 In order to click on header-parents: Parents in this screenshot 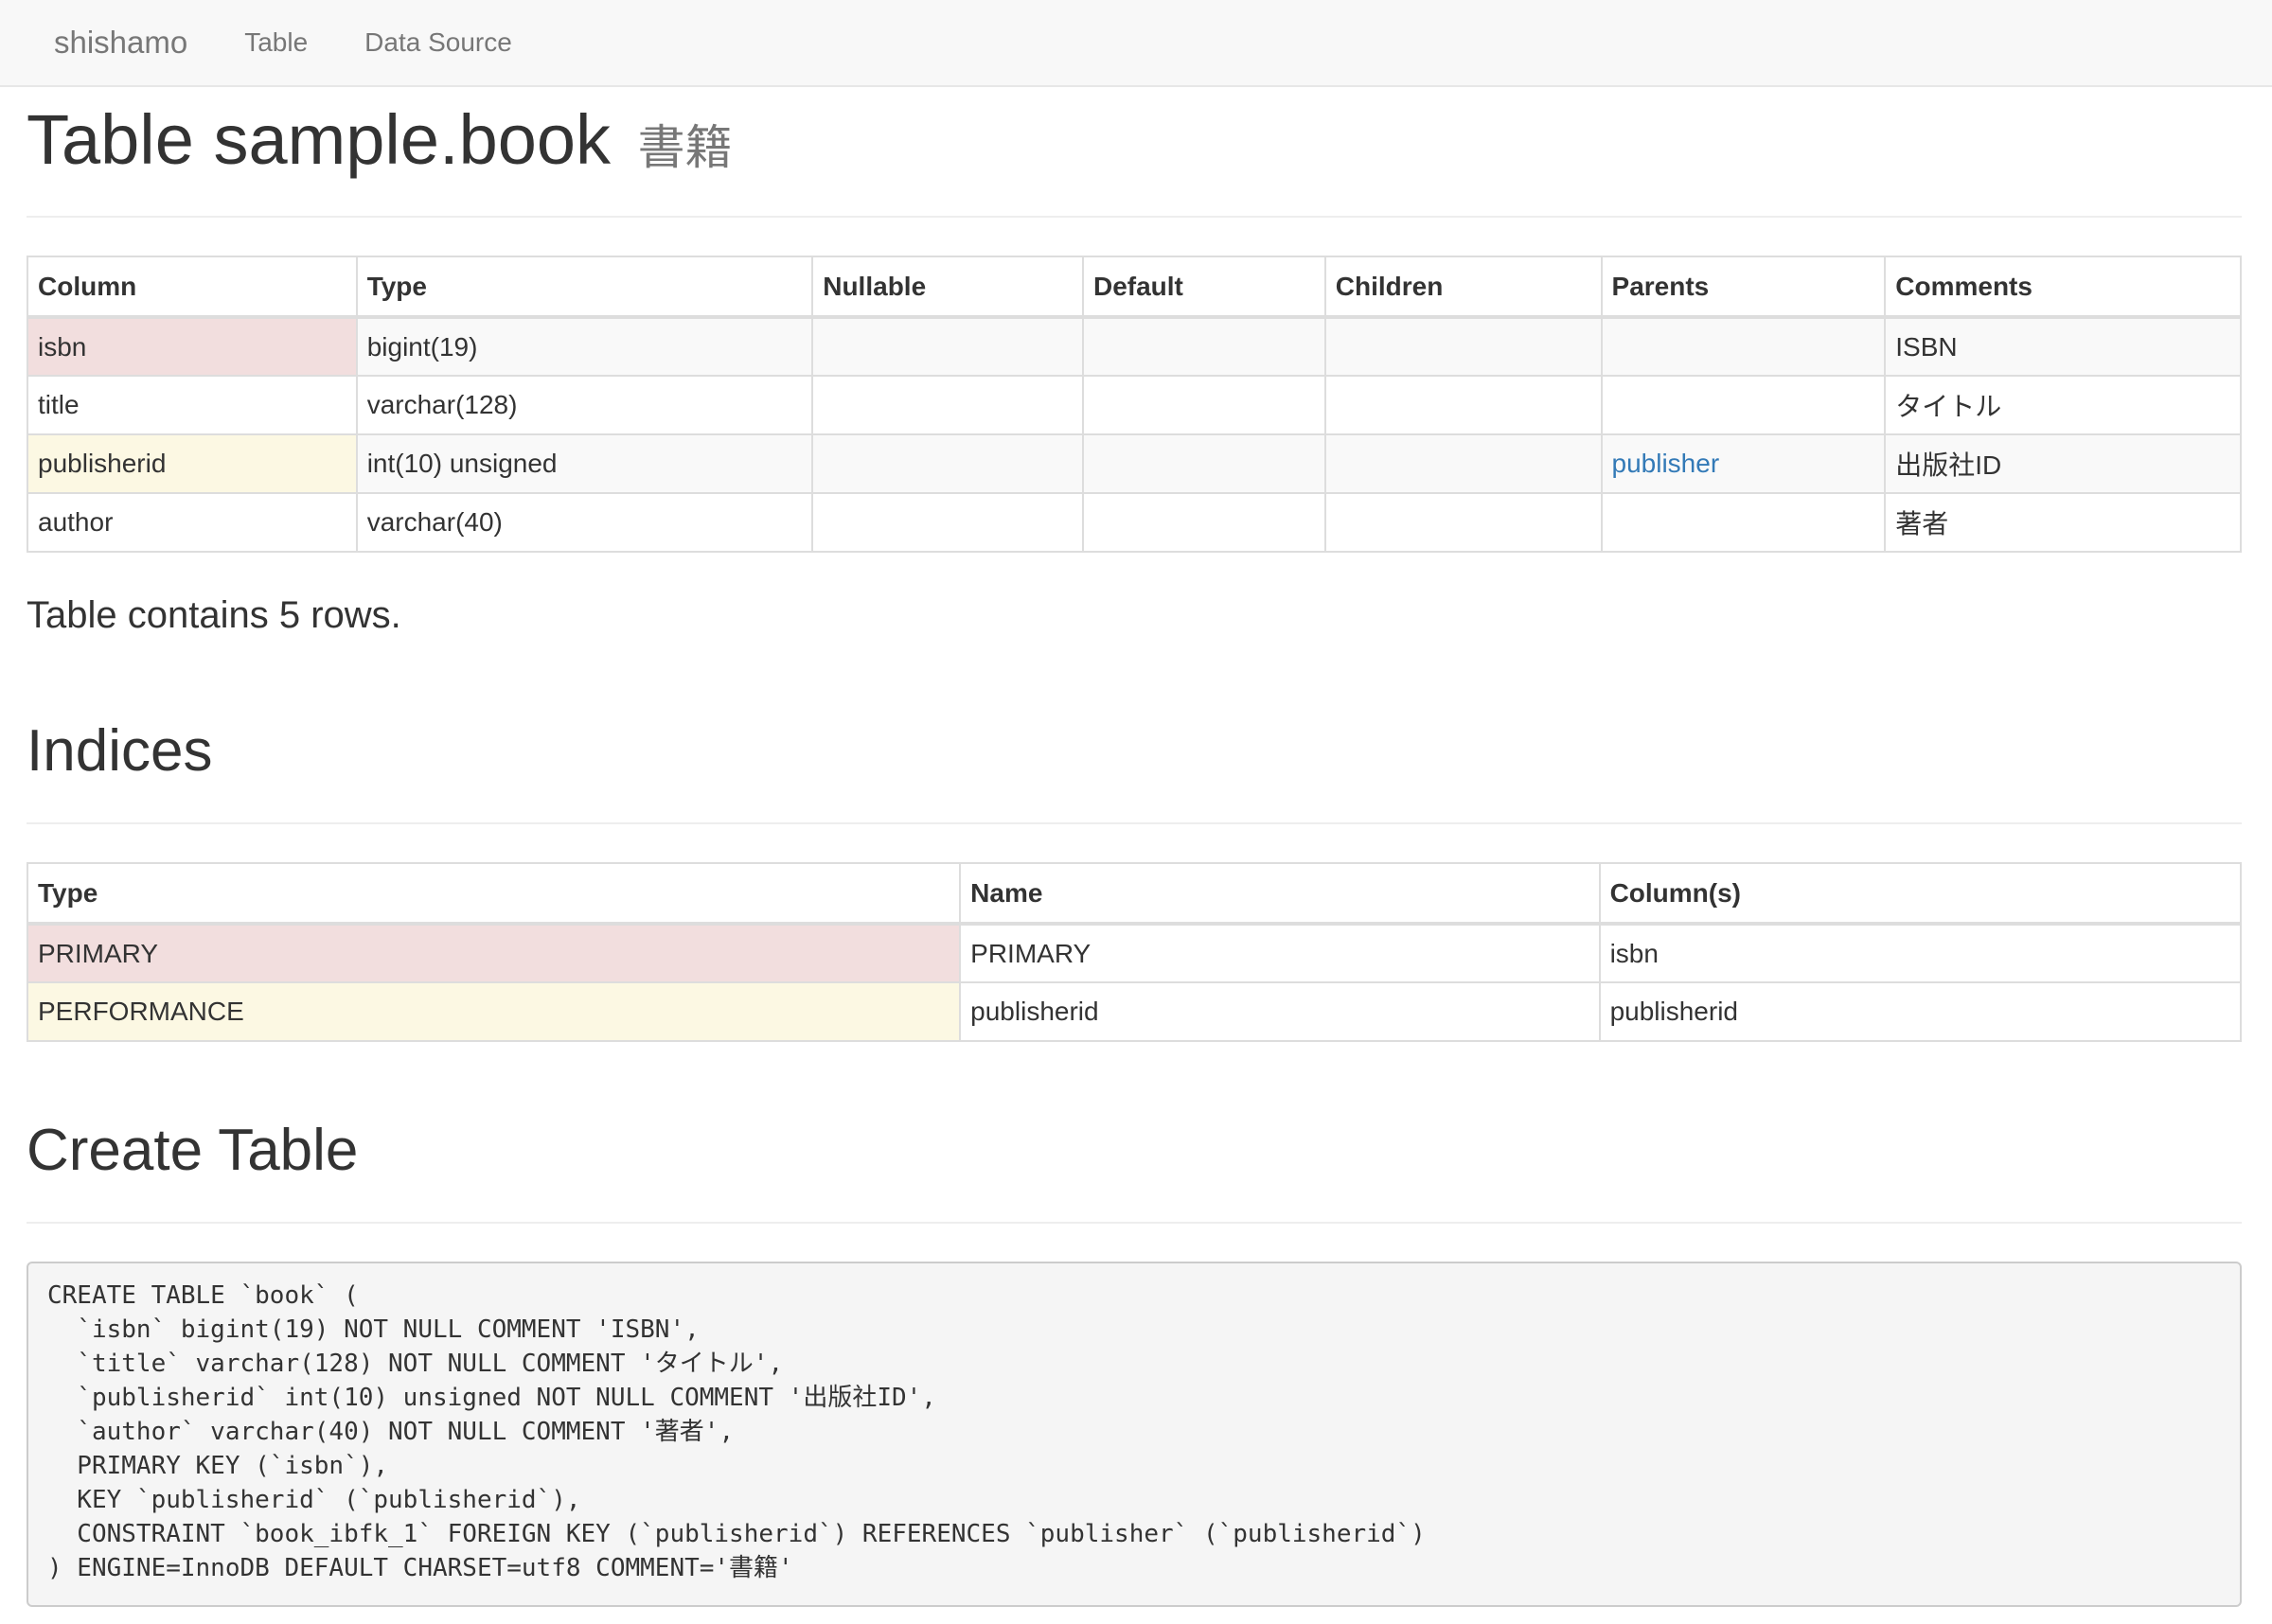, I will do `click(1743, 288)`.